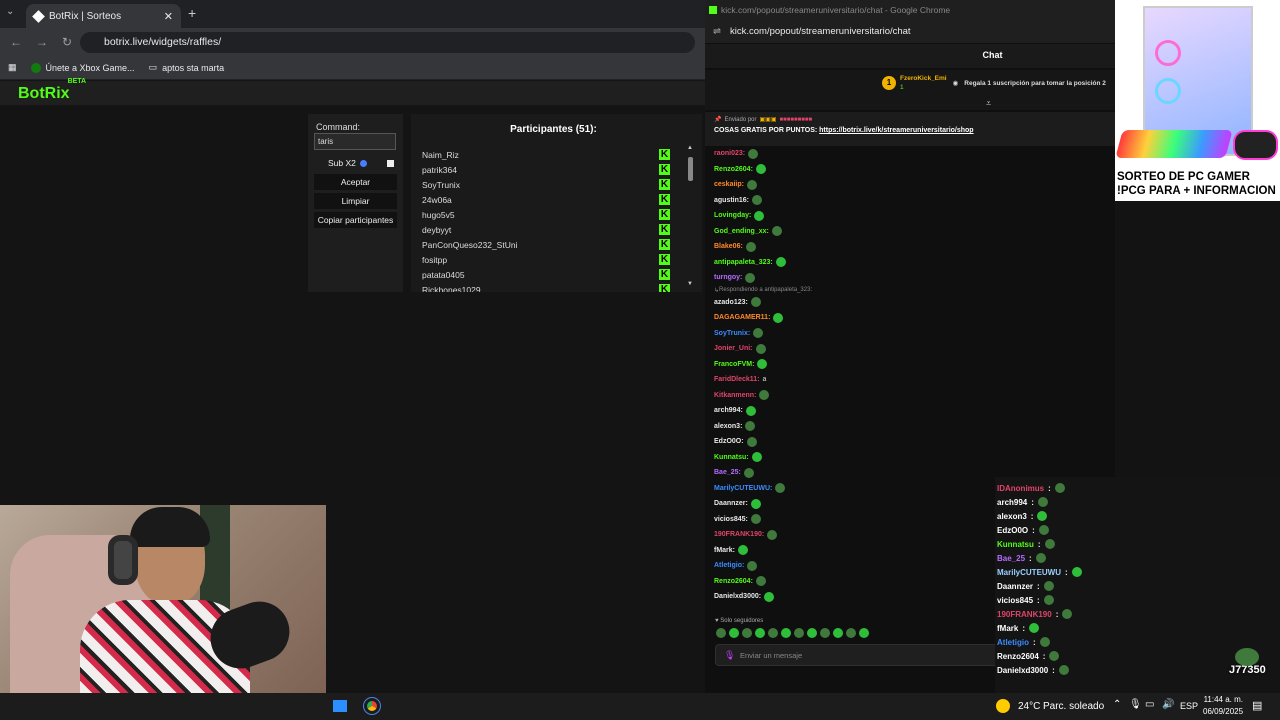  What do you see at coordinates (53, 90) in the screenshot?
I see `botrix-logo: BotRixBETA` at bounding box center [53, 90].